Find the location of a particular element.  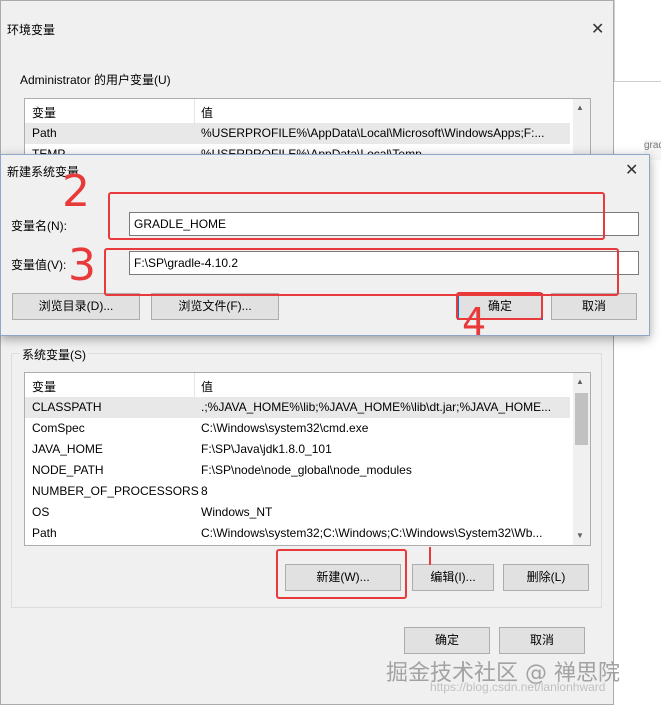

annotation-step-4: 4 is located at coordinates (474, 322).